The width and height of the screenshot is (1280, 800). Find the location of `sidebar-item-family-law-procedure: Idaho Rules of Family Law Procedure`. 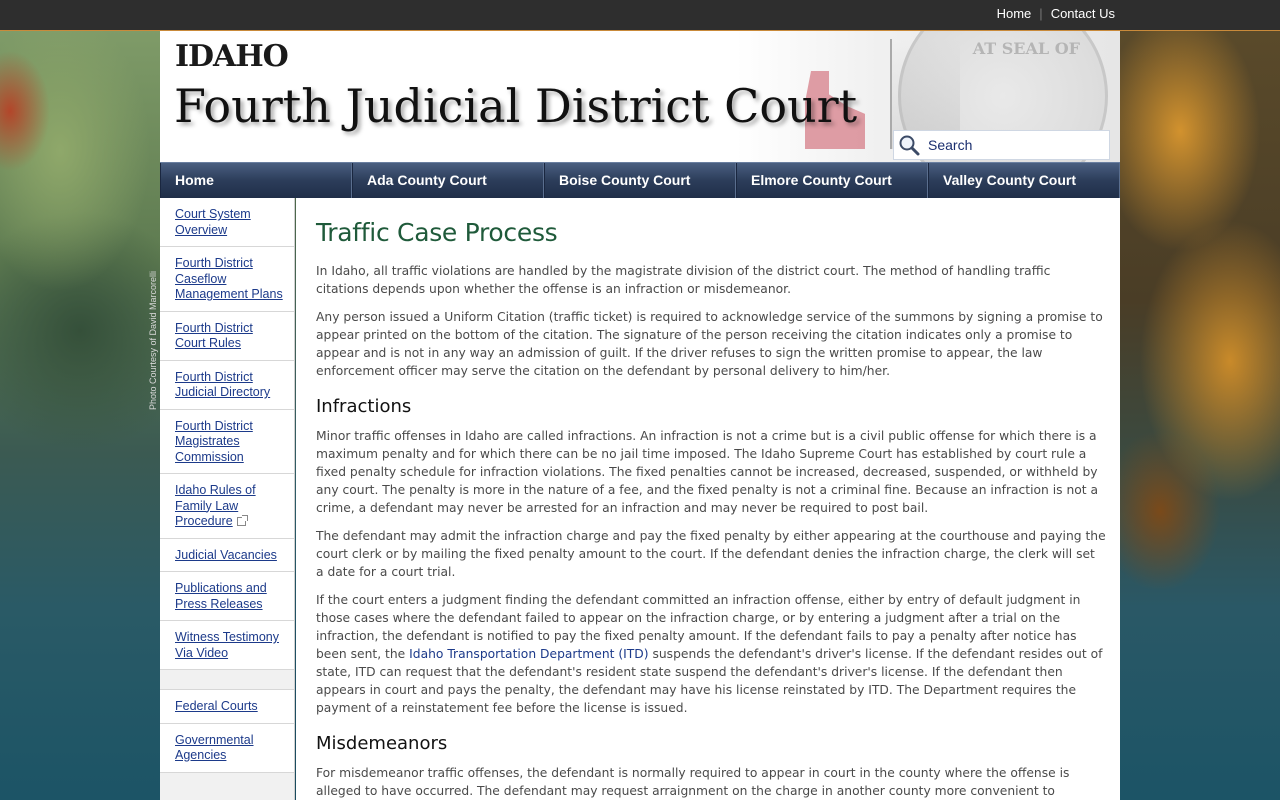

sidebar-item-family-law-procedure: Idaho Rules of Family Law Procedure is located at coordinates (227, 506).